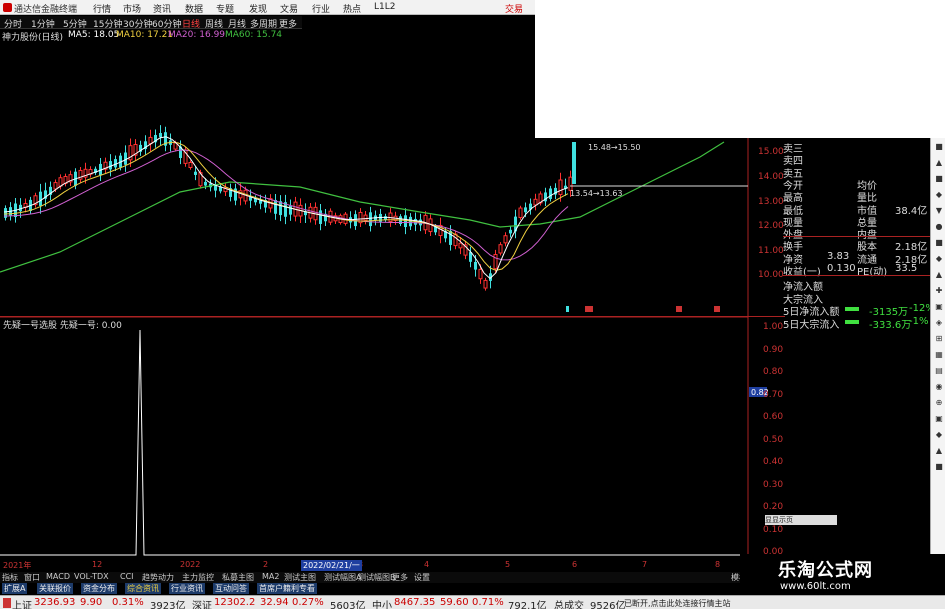 The image size is (945, 609). What do you see at coordinates (400, 577) in the screenshot?
I see `indicator-tab: 更多` at bounding box center [400, 577].